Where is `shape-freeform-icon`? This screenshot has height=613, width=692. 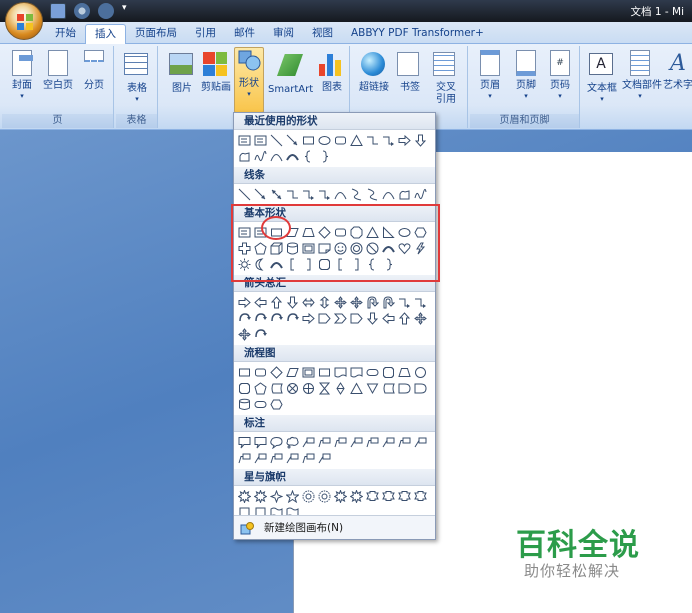 shape-freeform-icon is located at coordinates (404, 194).